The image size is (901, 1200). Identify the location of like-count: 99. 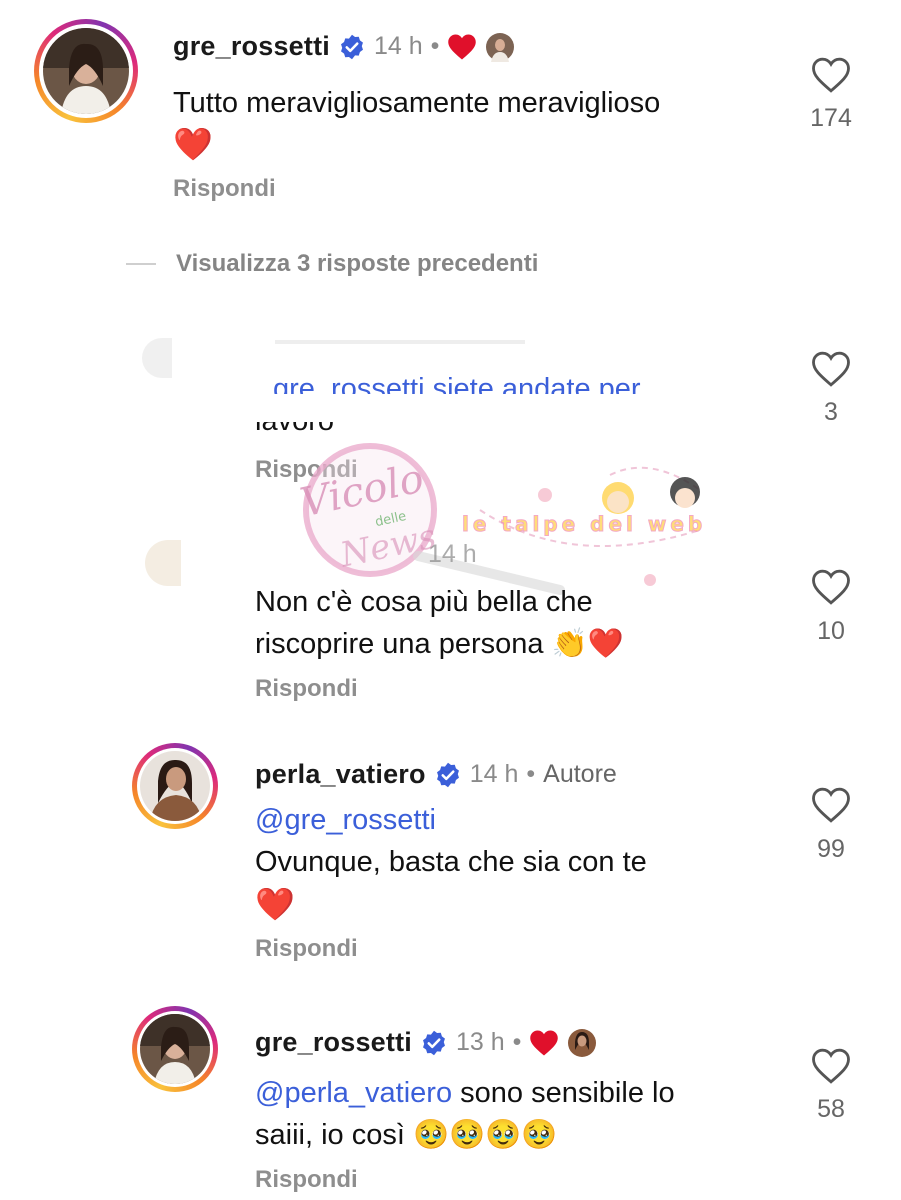
(831, 849).